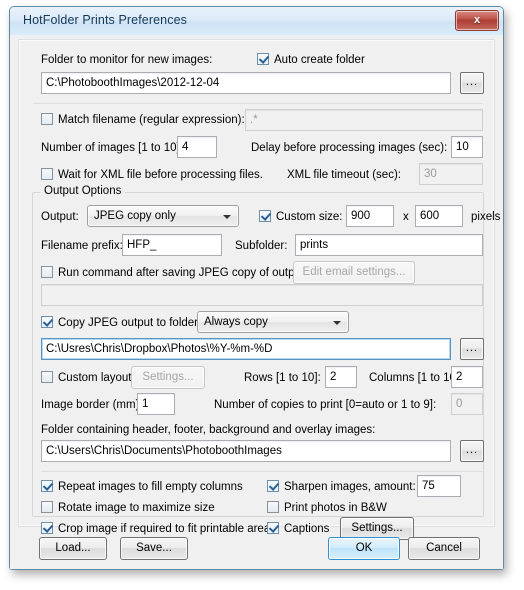 The height and width of the screenshot is (590, 524). I want to click on captions-checkbox: Captions, so click(298, 529).